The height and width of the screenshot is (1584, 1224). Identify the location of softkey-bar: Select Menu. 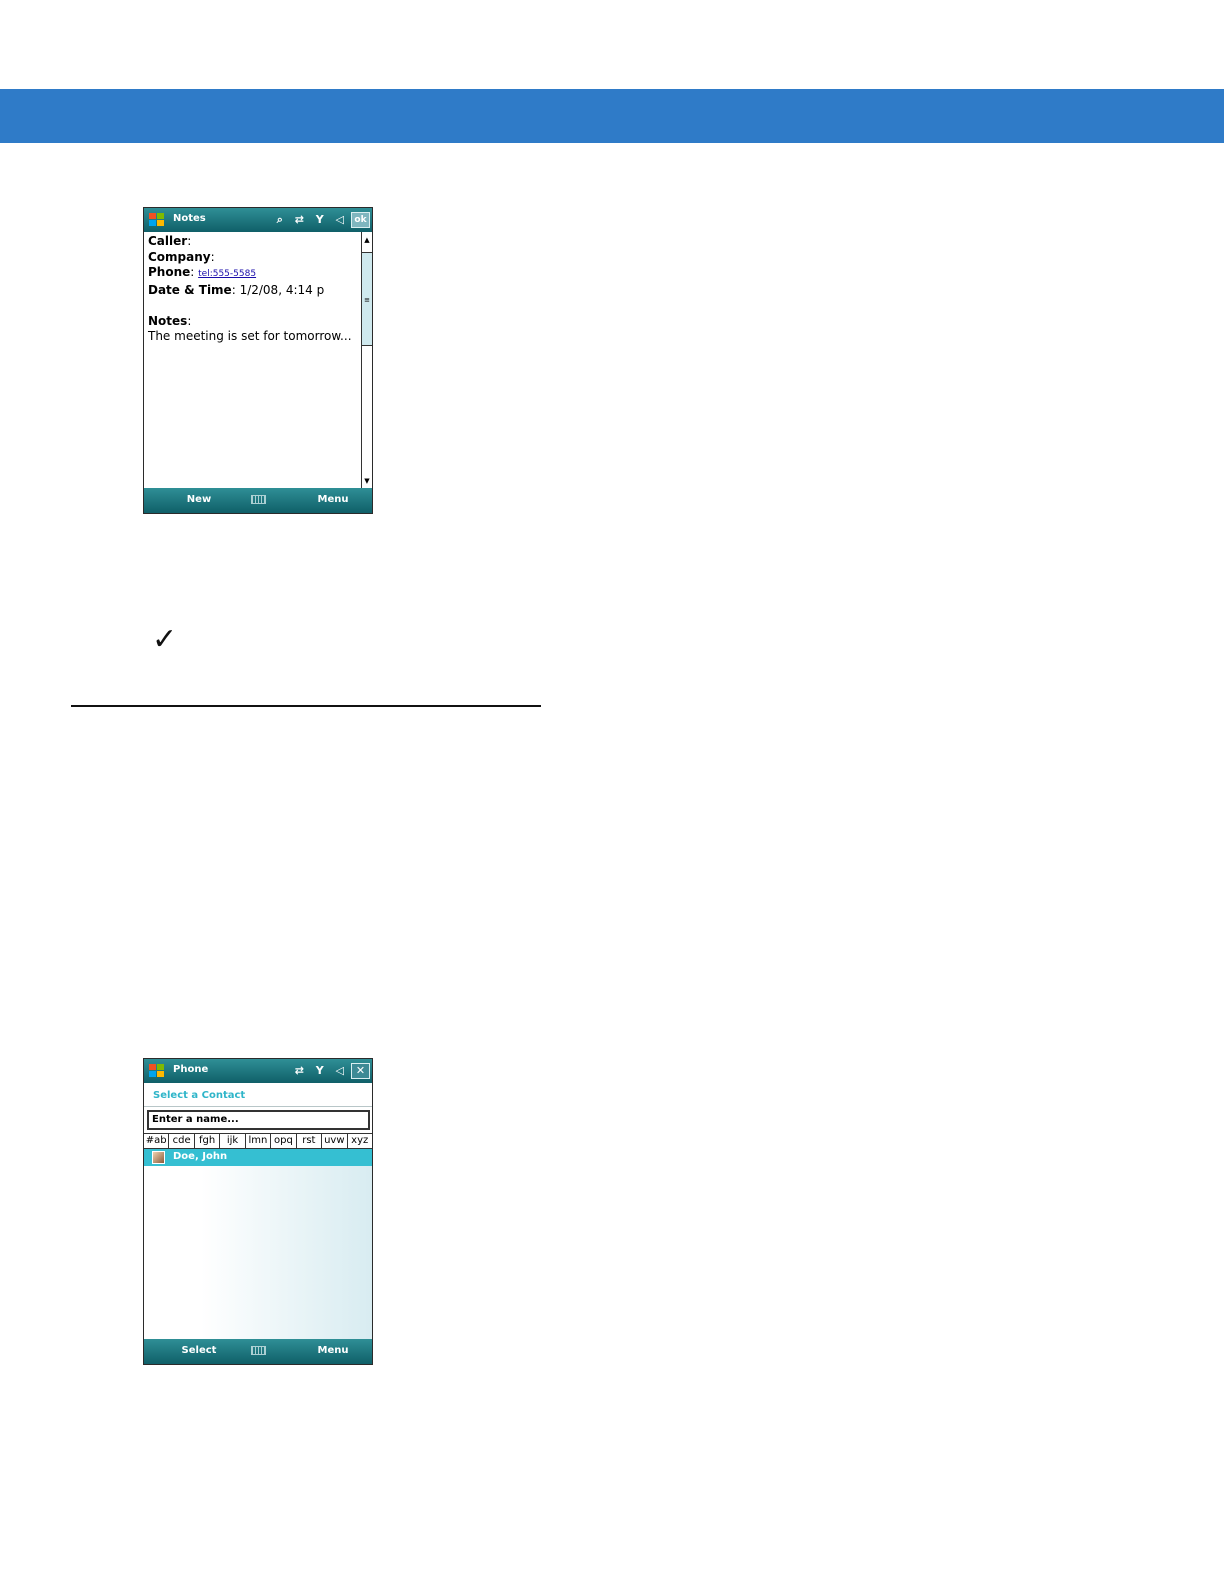
(258, 1351).